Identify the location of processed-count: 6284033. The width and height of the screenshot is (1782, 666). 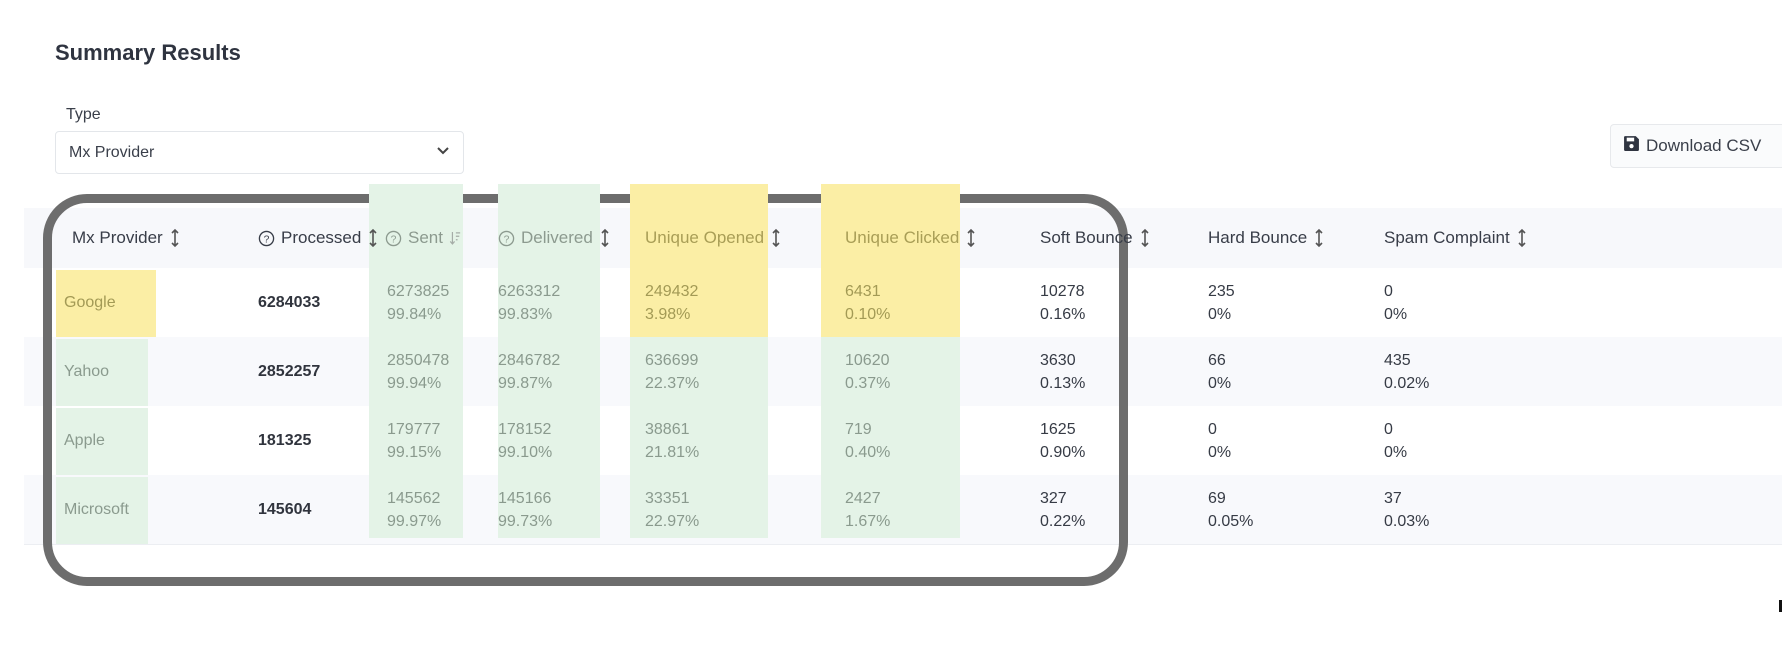
(289, 302).